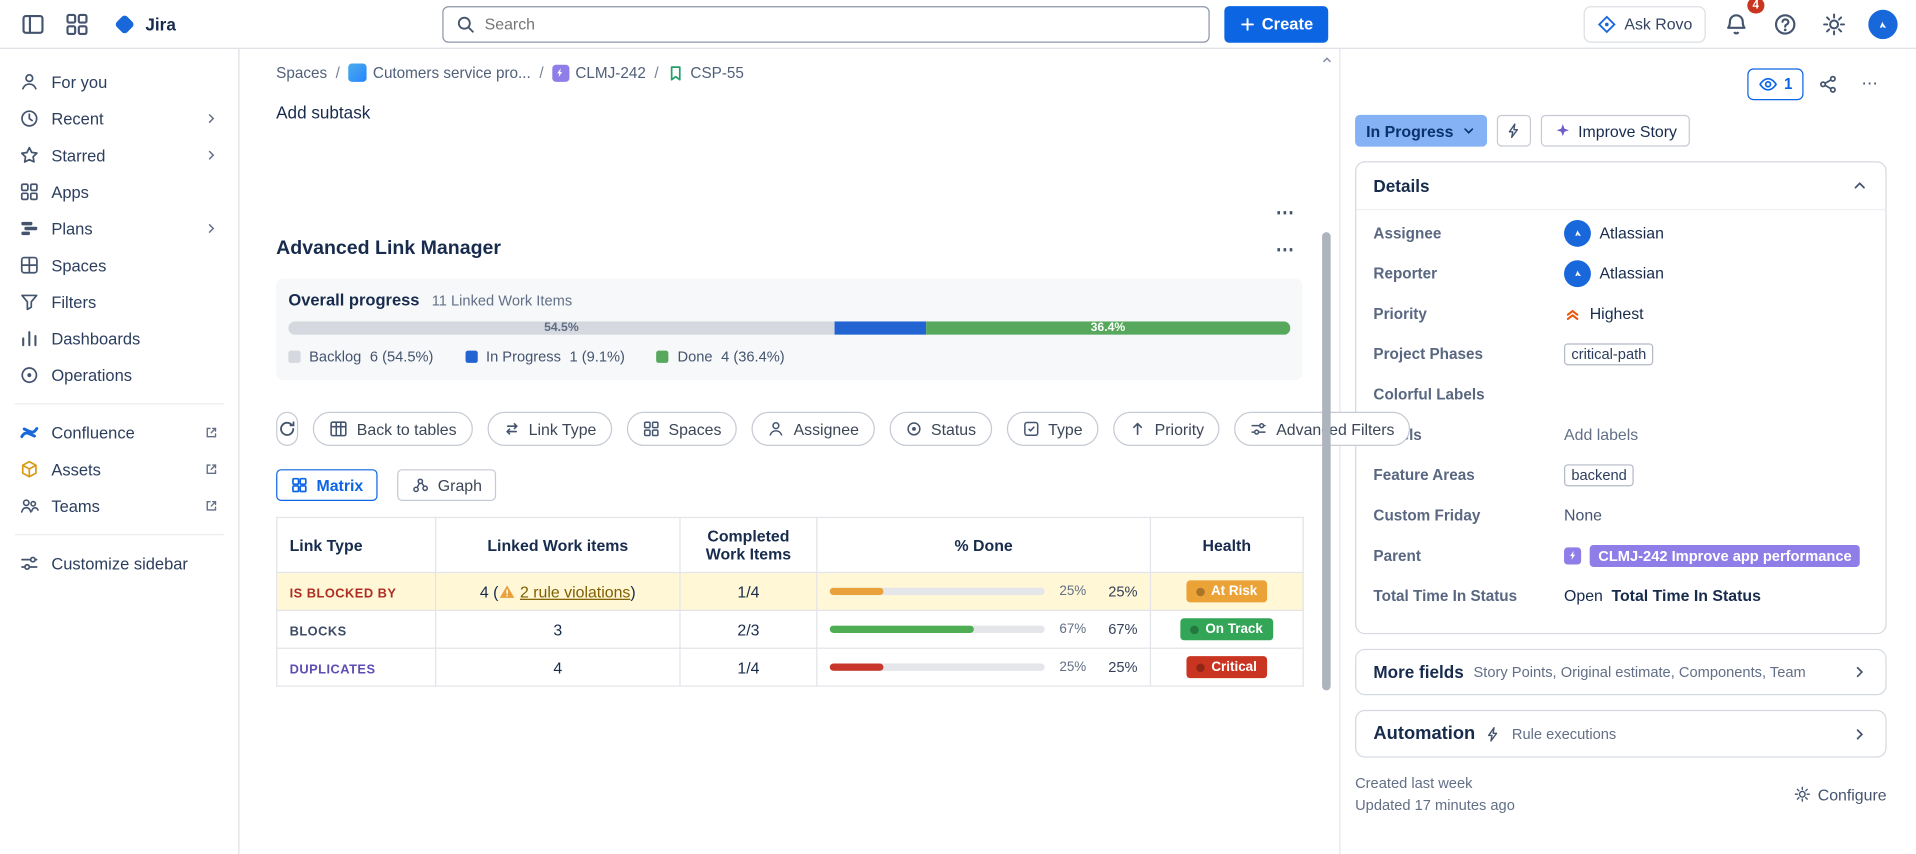  Describe the element at coordinates (119, 506) in the screenshot. I see `sidebar-item-teams: Teams` at that location.